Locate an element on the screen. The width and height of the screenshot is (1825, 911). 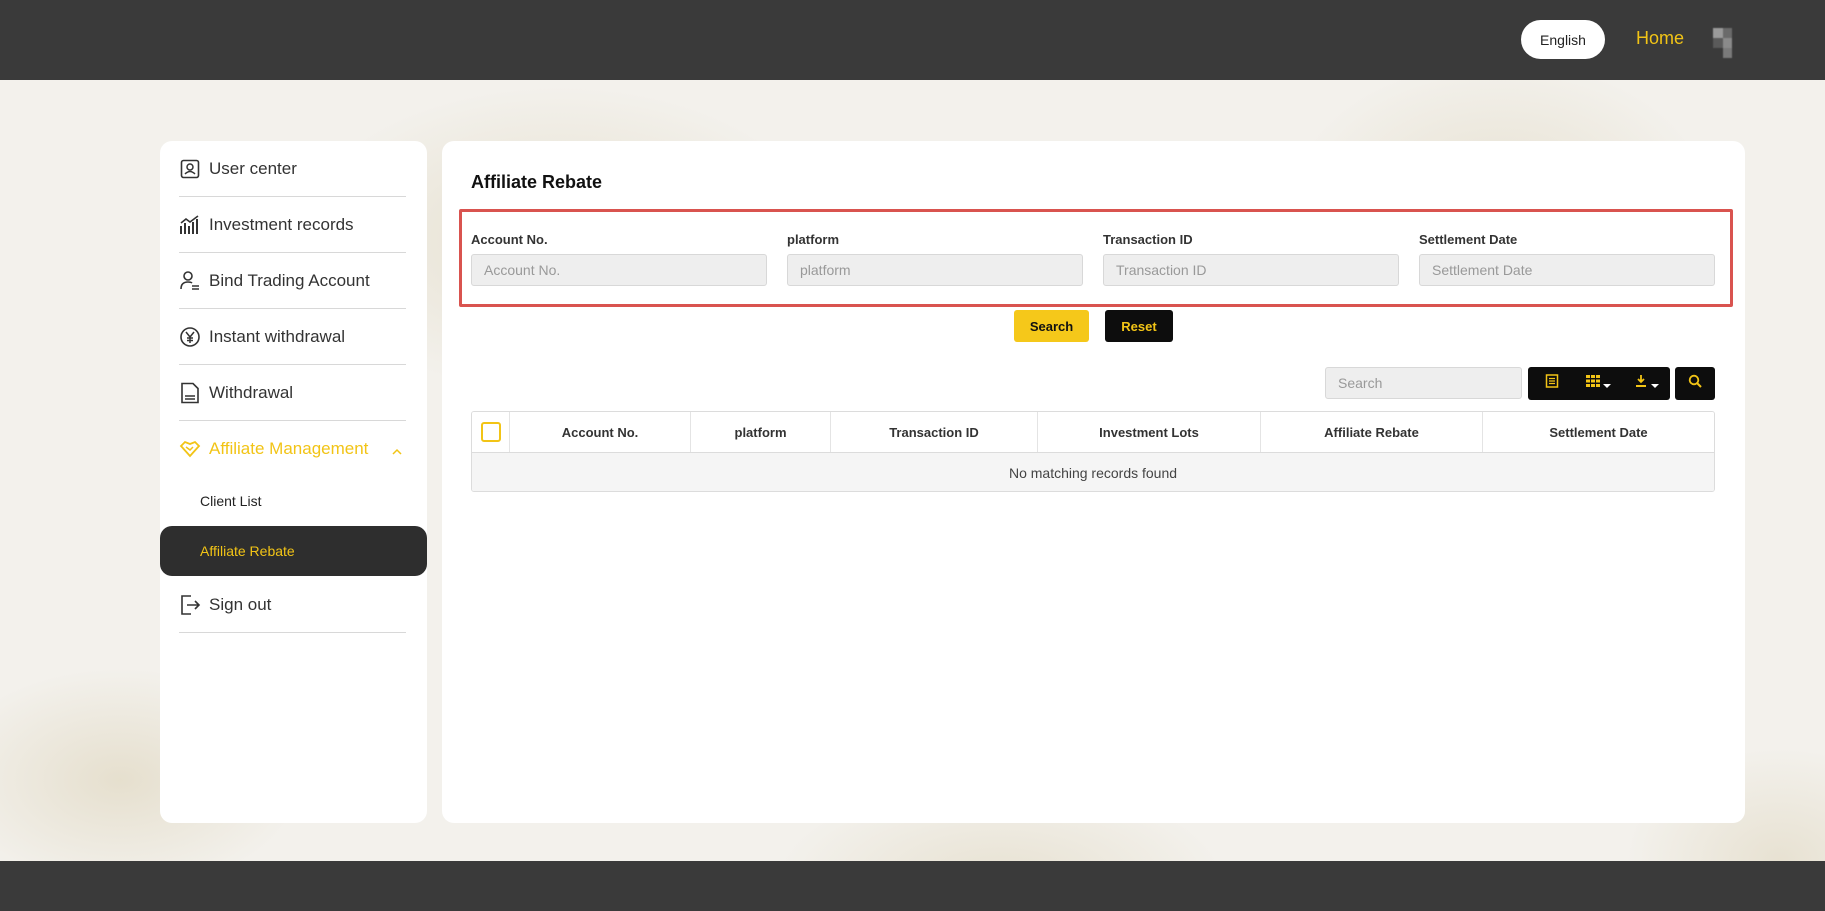
sidebar-item-withdrawal: Withdrawal is located at coordinates (292, 393).